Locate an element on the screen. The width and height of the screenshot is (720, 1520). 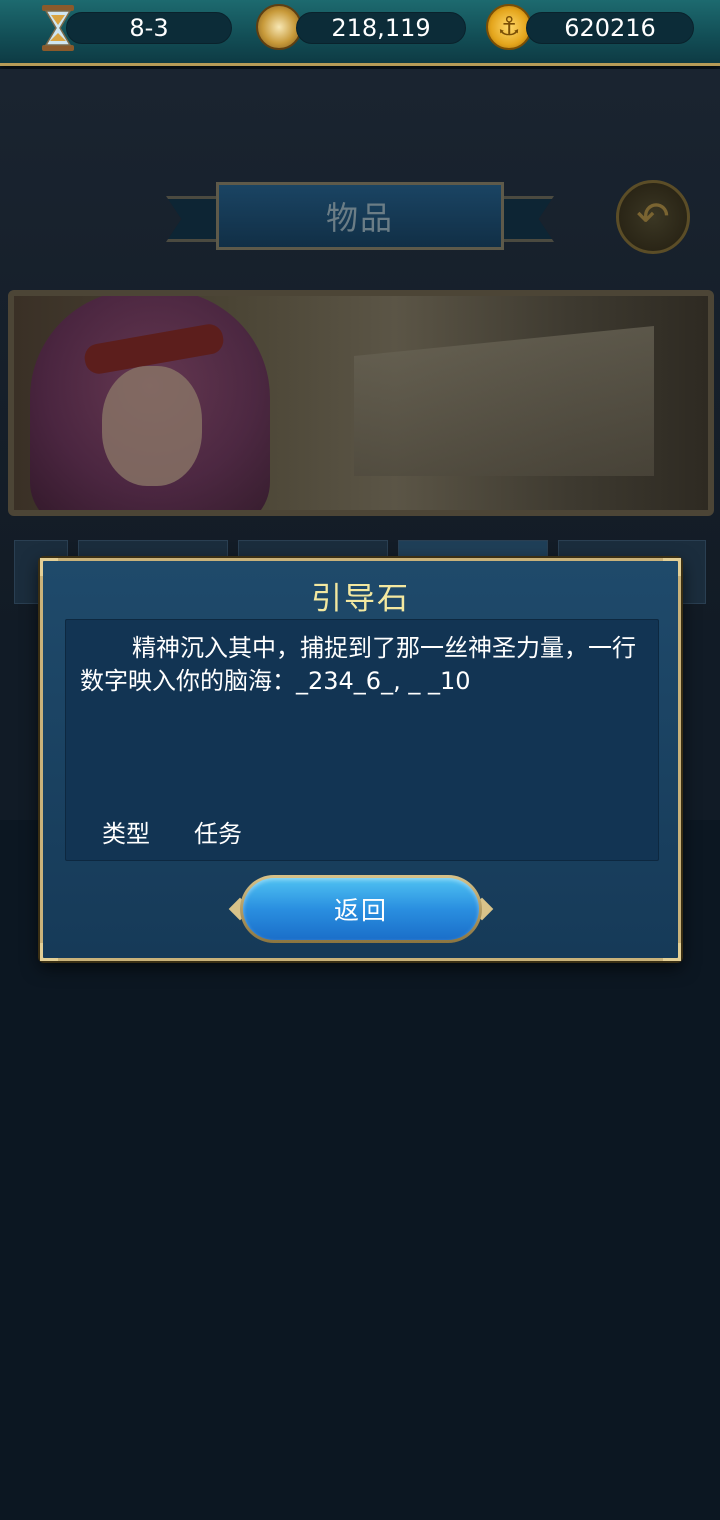
type-label: 类型 is located at coordinates (126, 834).